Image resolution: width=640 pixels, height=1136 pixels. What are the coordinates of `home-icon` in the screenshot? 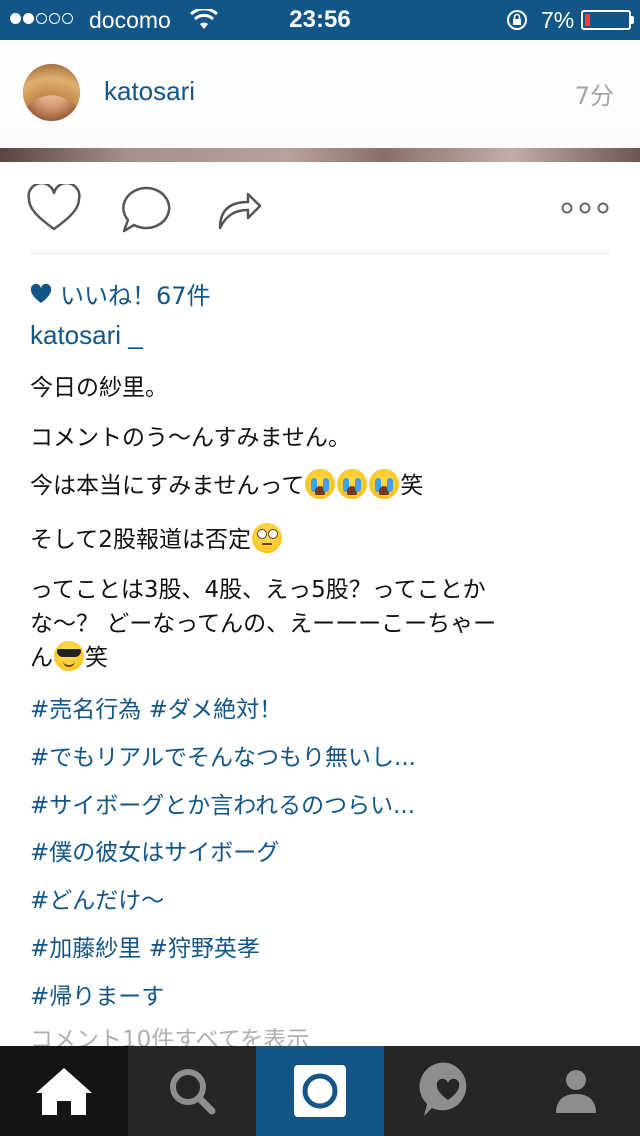 It's located at (64, 1091).